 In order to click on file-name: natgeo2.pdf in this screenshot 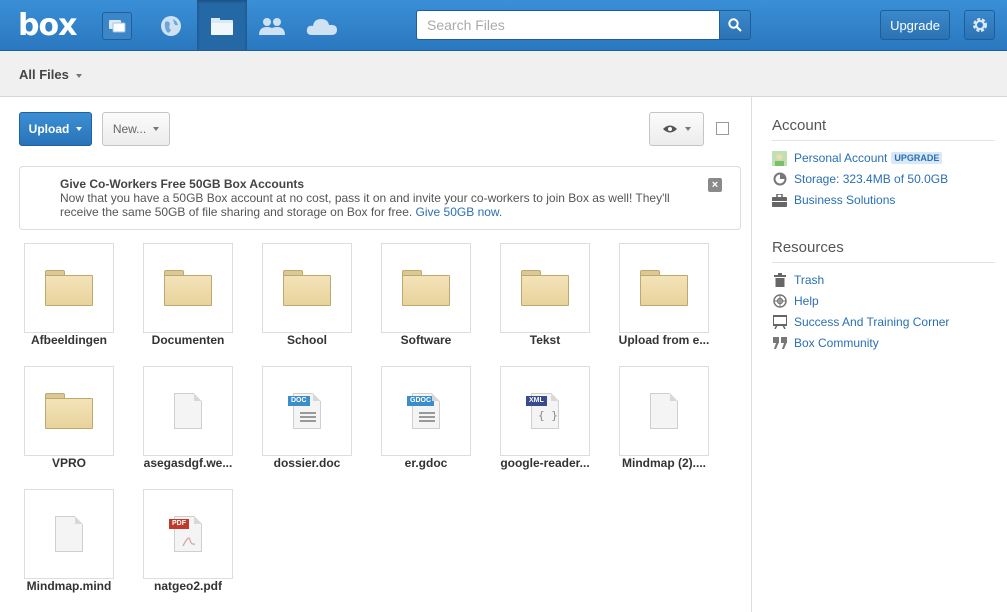, I will do `click(188, 586)`.